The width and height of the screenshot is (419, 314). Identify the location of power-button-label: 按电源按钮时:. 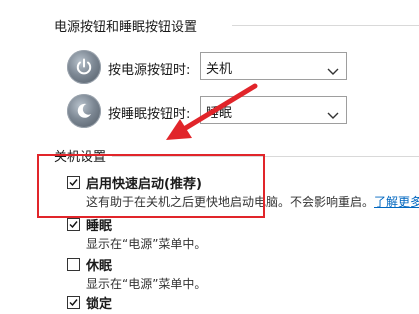
(149, 70).